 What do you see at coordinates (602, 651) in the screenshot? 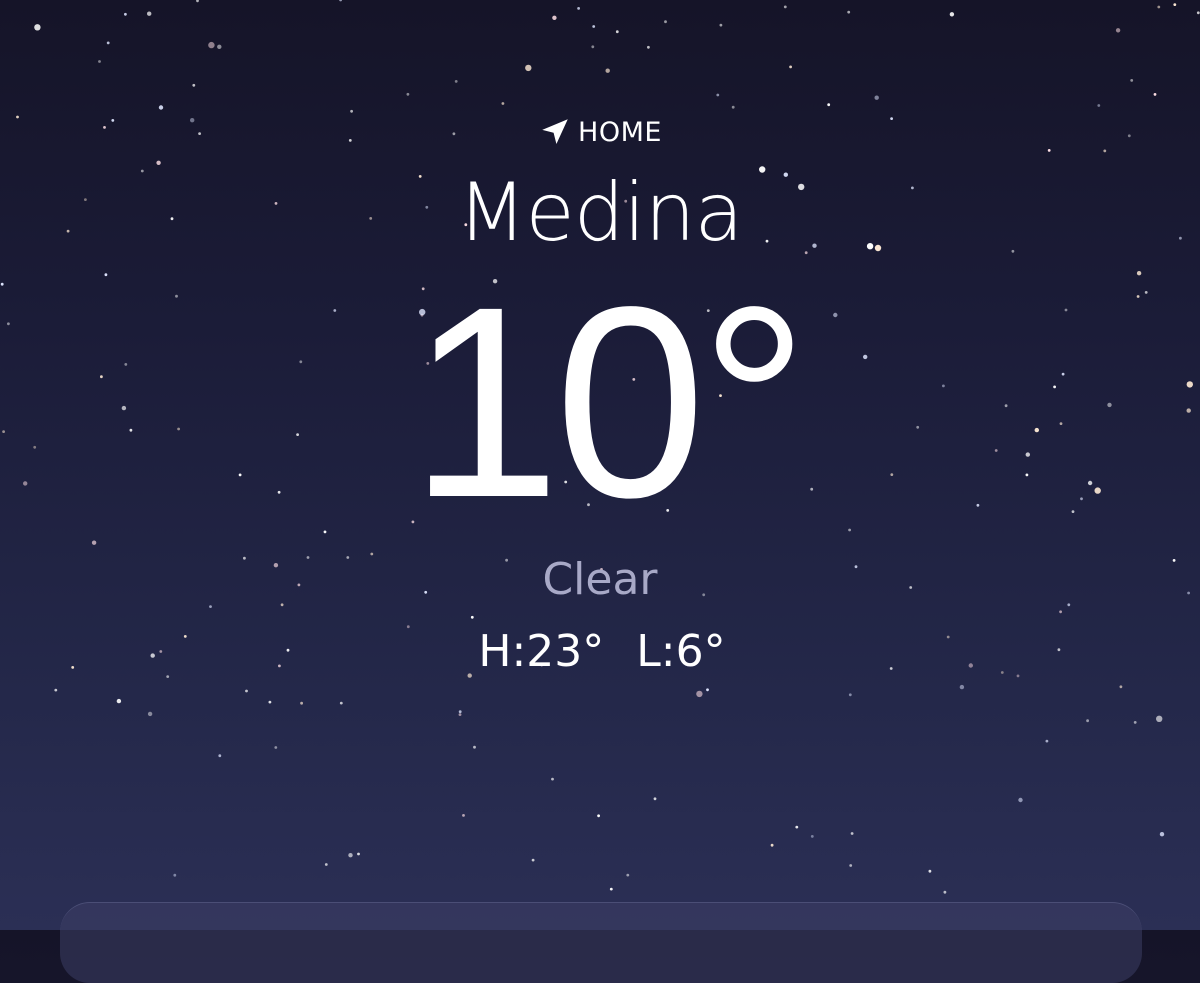
I see `high-low-temperature: H:23° L:6°` at bounding box center [602, 651].